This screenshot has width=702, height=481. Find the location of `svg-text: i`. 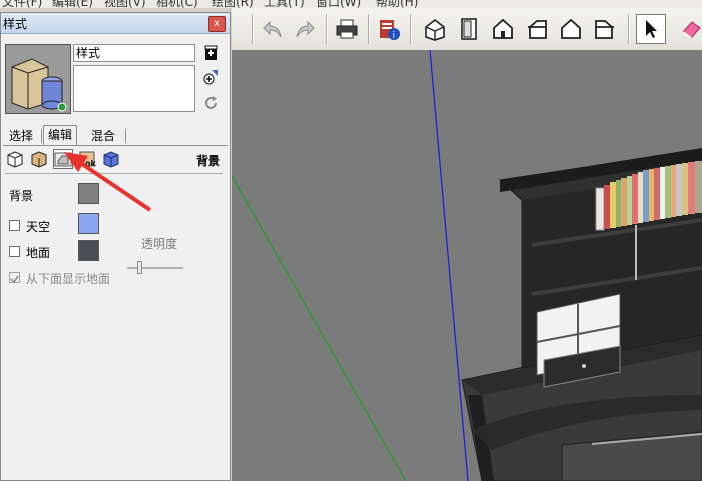

svg-text: i is located at coordinates (394, 36).